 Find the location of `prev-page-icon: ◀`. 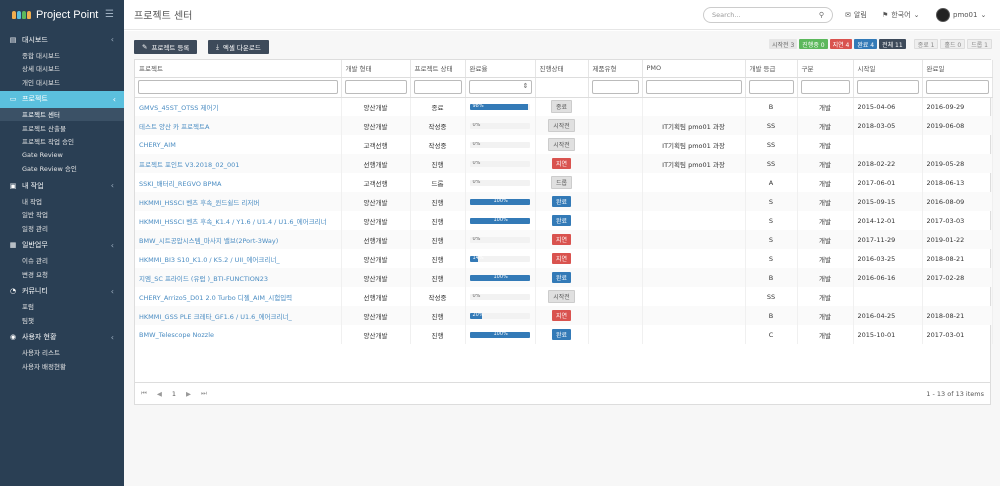

prev-page-icon: ◀ is located at coordinates (159, 394).